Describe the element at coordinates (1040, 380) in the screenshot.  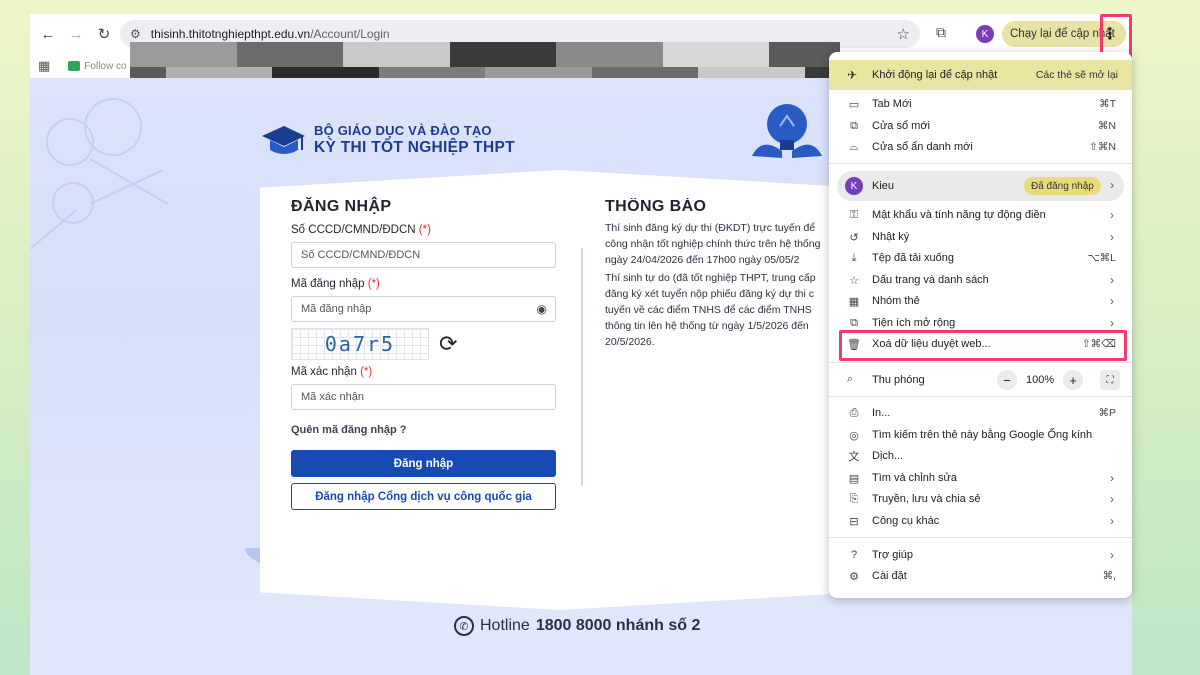
I see `zoom-level: 100%` at that location.